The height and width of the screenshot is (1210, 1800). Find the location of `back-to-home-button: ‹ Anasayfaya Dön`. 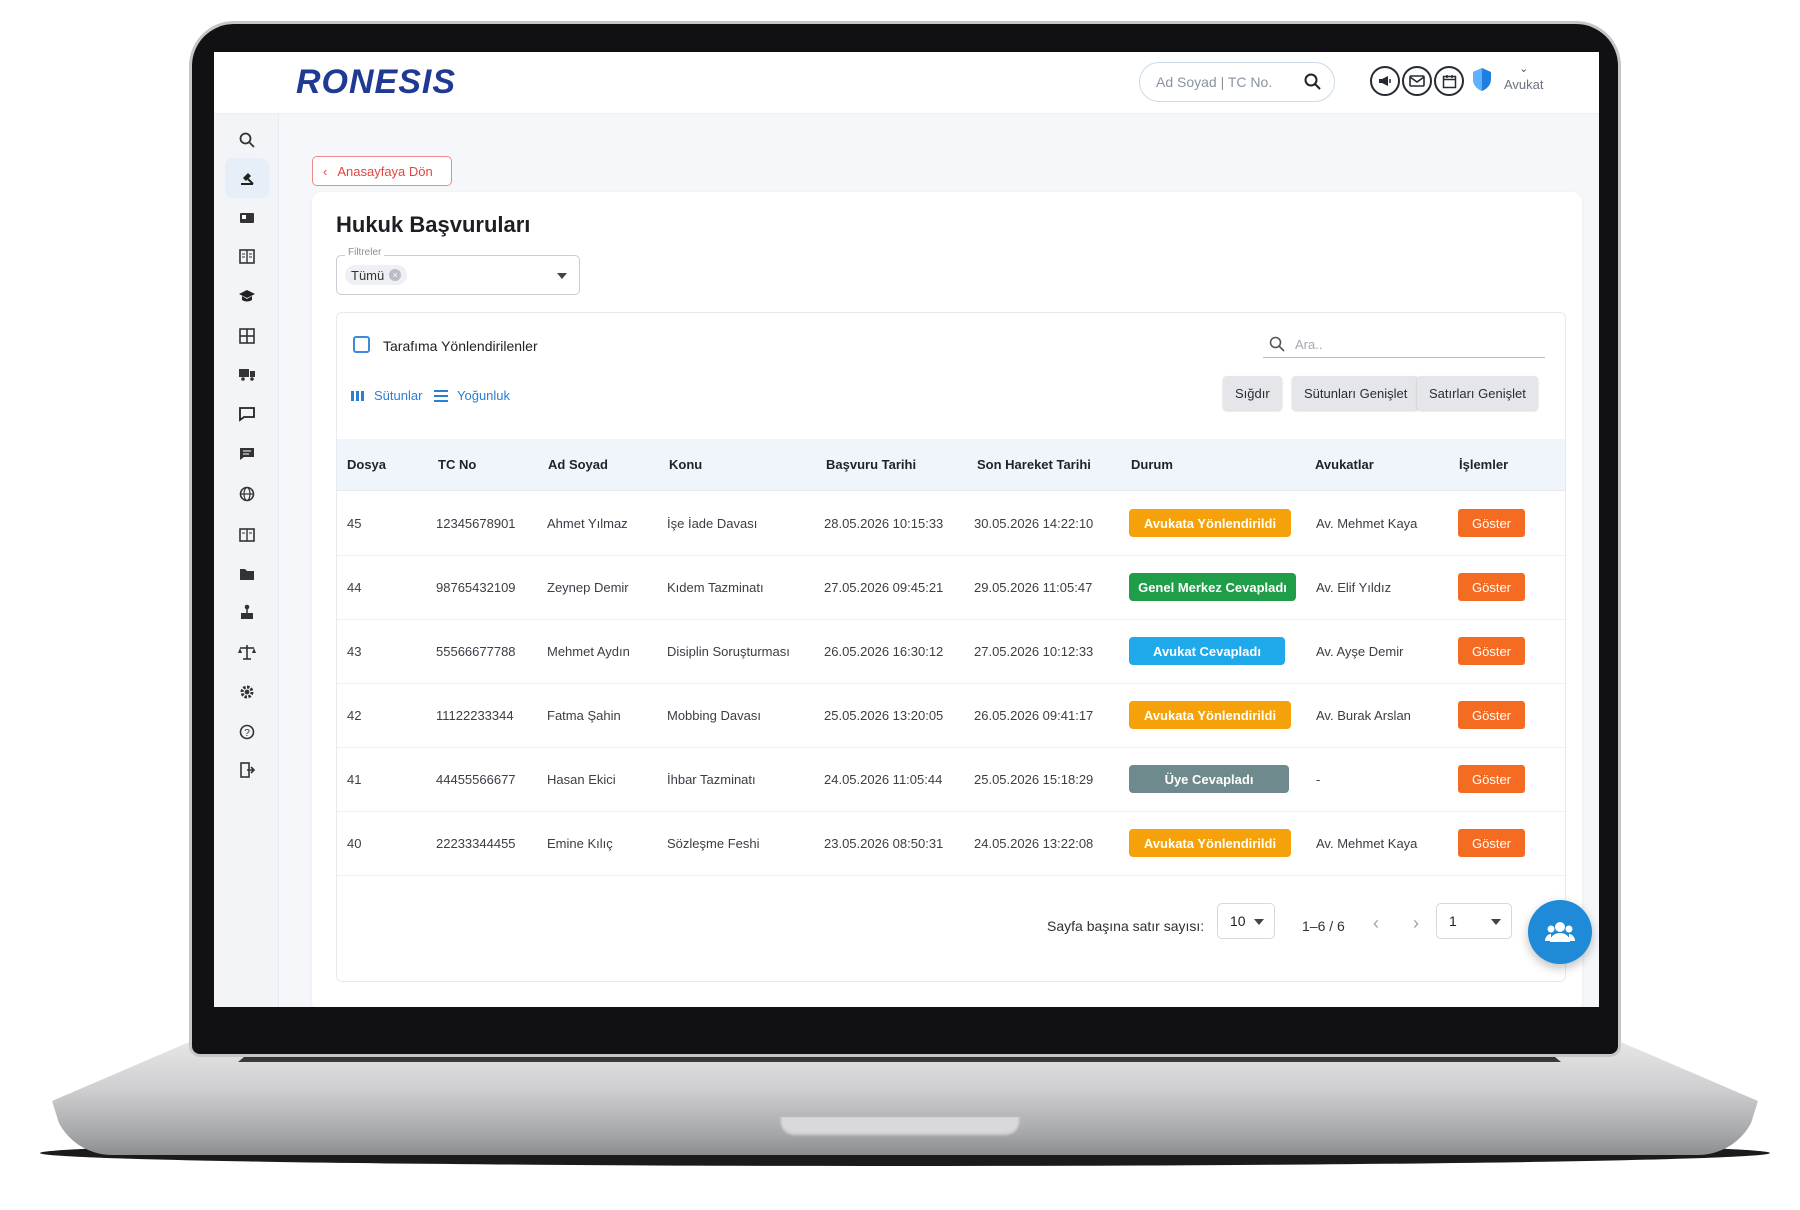

back-to-home-button: ‹ Anasayfaya Dön is located at coordinates (382, 171).